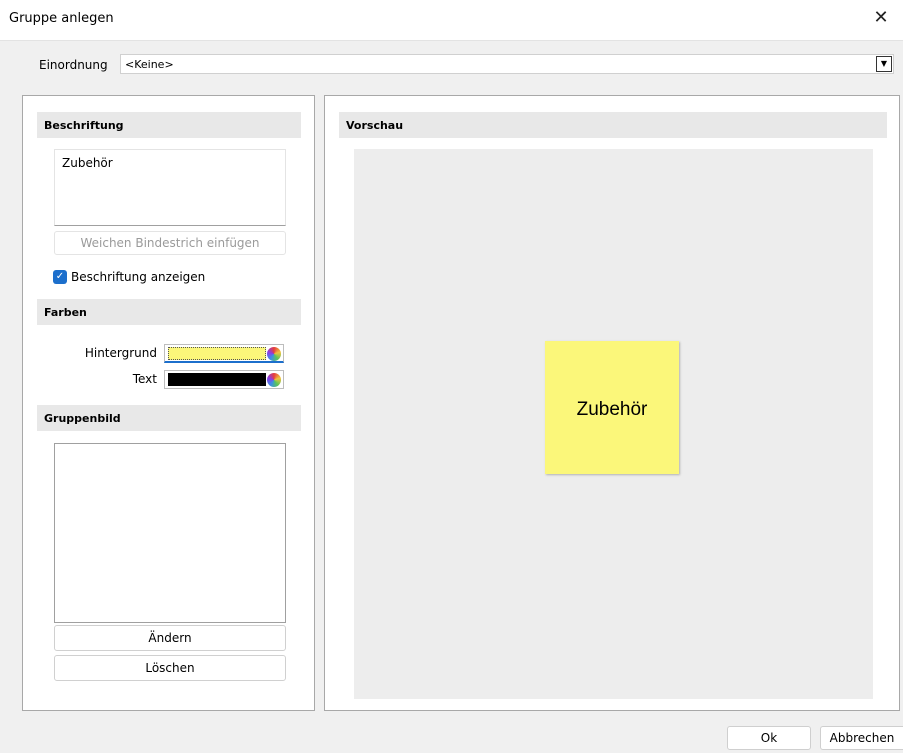  I want to click on label-text-area: Zubehör, so click(170, 187).